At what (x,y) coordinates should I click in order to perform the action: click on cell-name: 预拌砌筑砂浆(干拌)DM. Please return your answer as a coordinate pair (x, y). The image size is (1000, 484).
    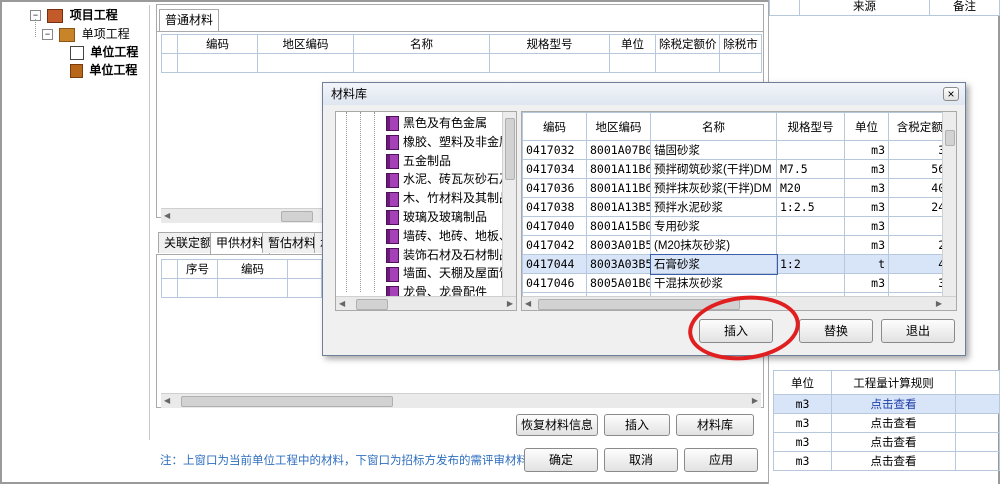
    Looking at the image, I should click on (713, 169).